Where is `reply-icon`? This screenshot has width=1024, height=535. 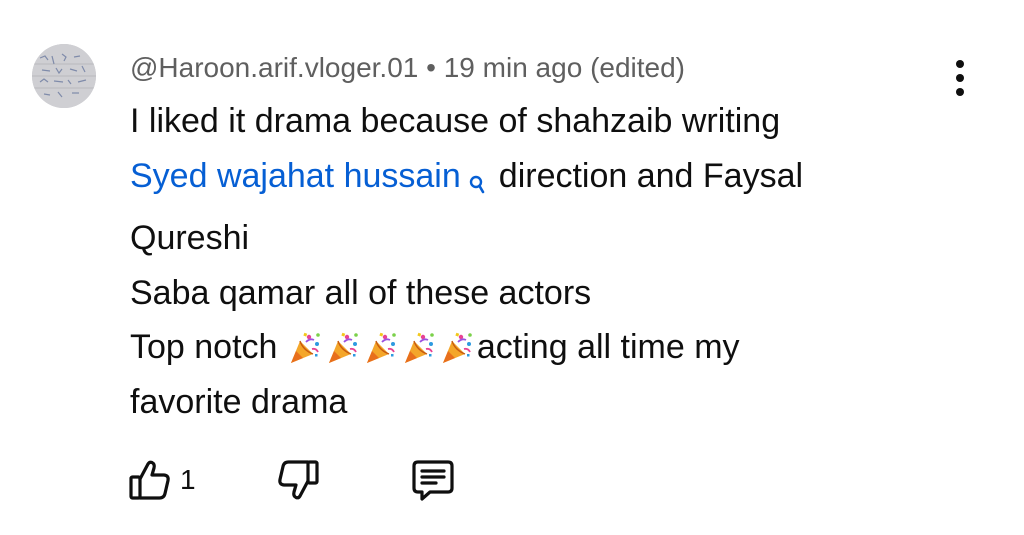
reply-icon is located at coordinates (433, 480).